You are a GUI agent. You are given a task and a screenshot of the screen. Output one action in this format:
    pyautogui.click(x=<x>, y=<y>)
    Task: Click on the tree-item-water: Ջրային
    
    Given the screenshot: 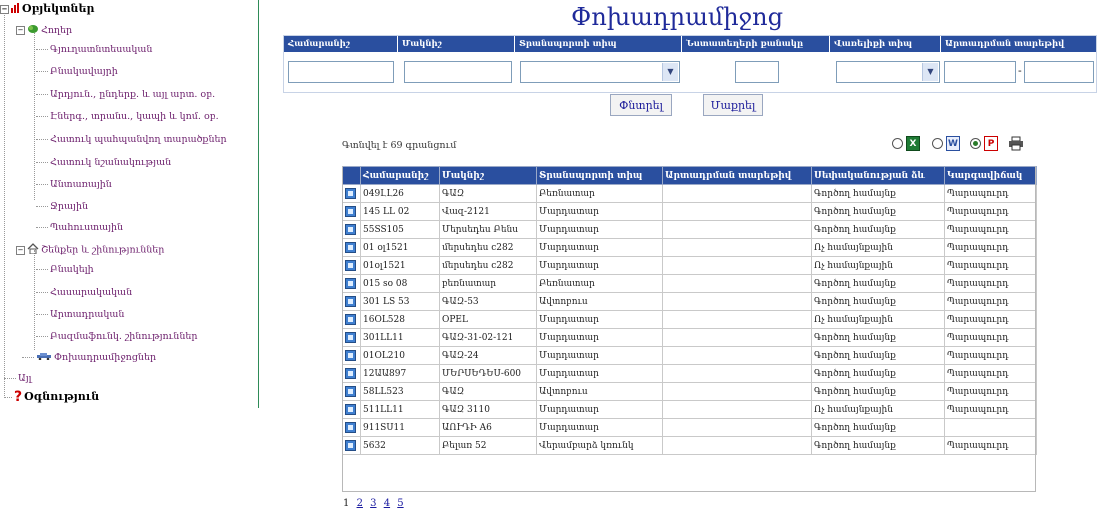 What is the action you would take?
    pyautogui.click(x=62, y=206)
    